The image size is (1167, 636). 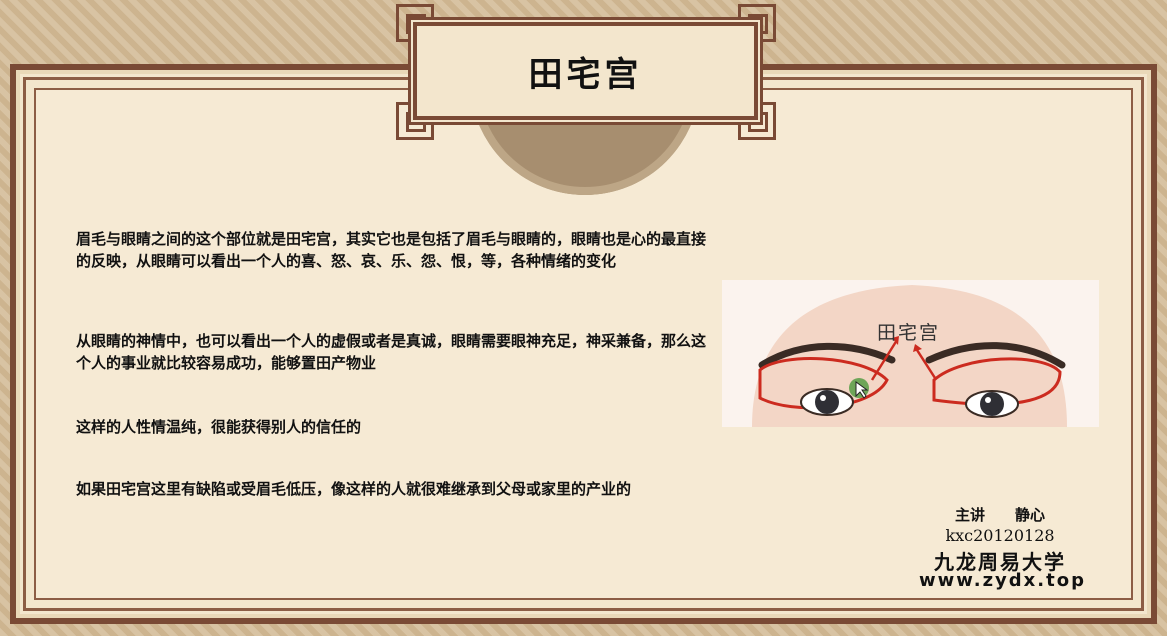 I want to click on eyes-illustration: 田宅宫, so click(x=910, y=353).